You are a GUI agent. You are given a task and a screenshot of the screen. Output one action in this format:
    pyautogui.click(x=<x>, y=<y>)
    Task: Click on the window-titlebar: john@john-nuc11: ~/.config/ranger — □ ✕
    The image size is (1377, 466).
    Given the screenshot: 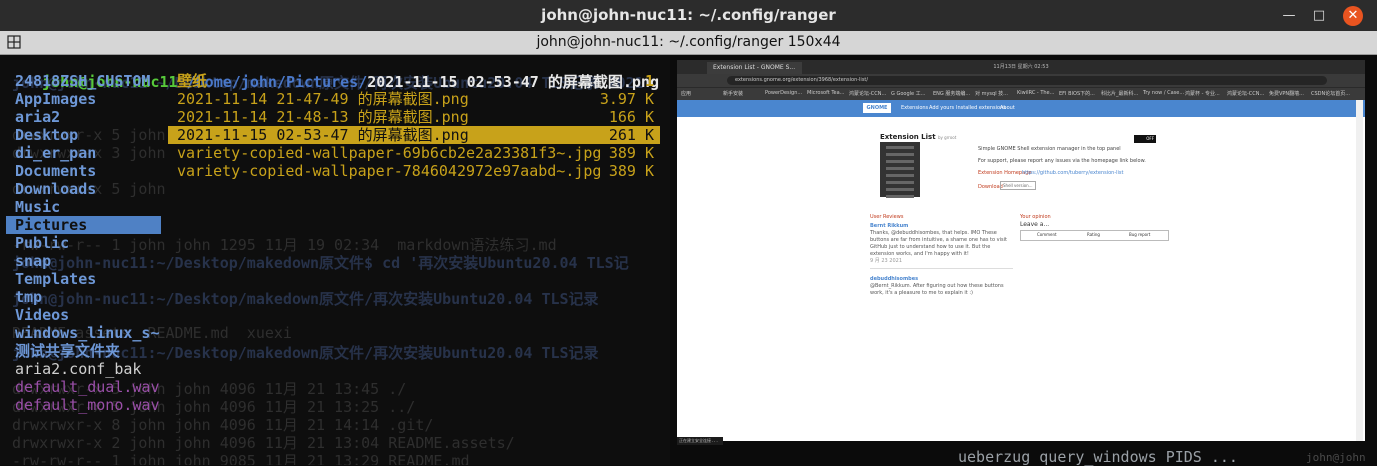 What is the action you would take?
    pyautogui.click(x=688, y=15)
    